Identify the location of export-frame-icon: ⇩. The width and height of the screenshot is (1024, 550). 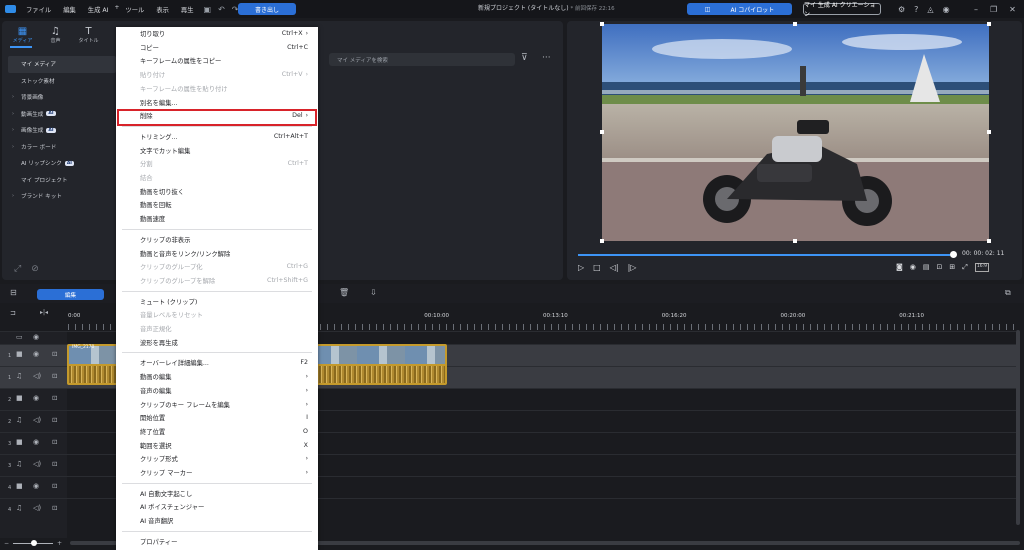
(373, 292).